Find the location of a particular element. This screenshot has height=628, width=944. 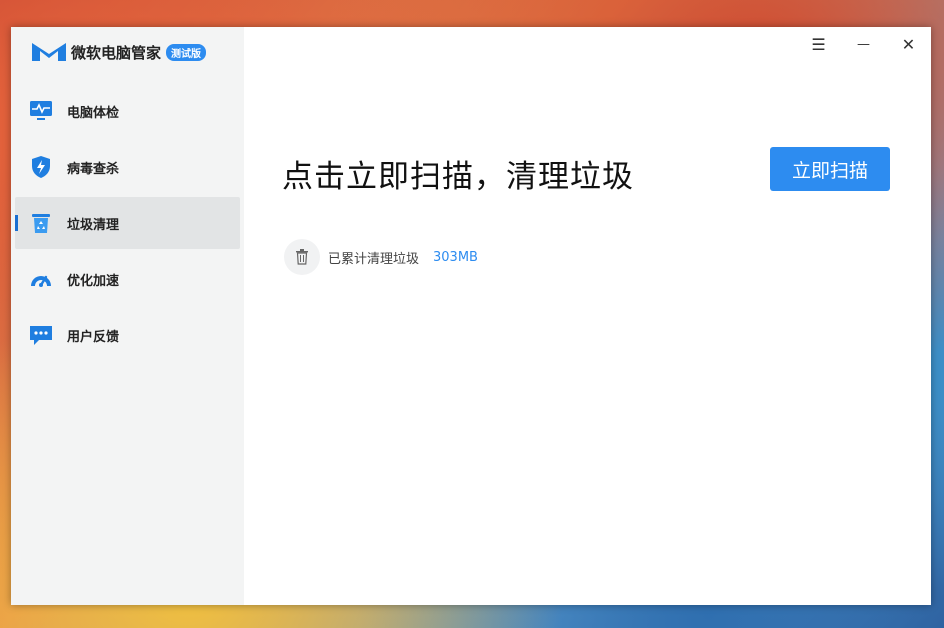

brand: 微软电脑管家 测试版 is located at coordinates (127, 52).